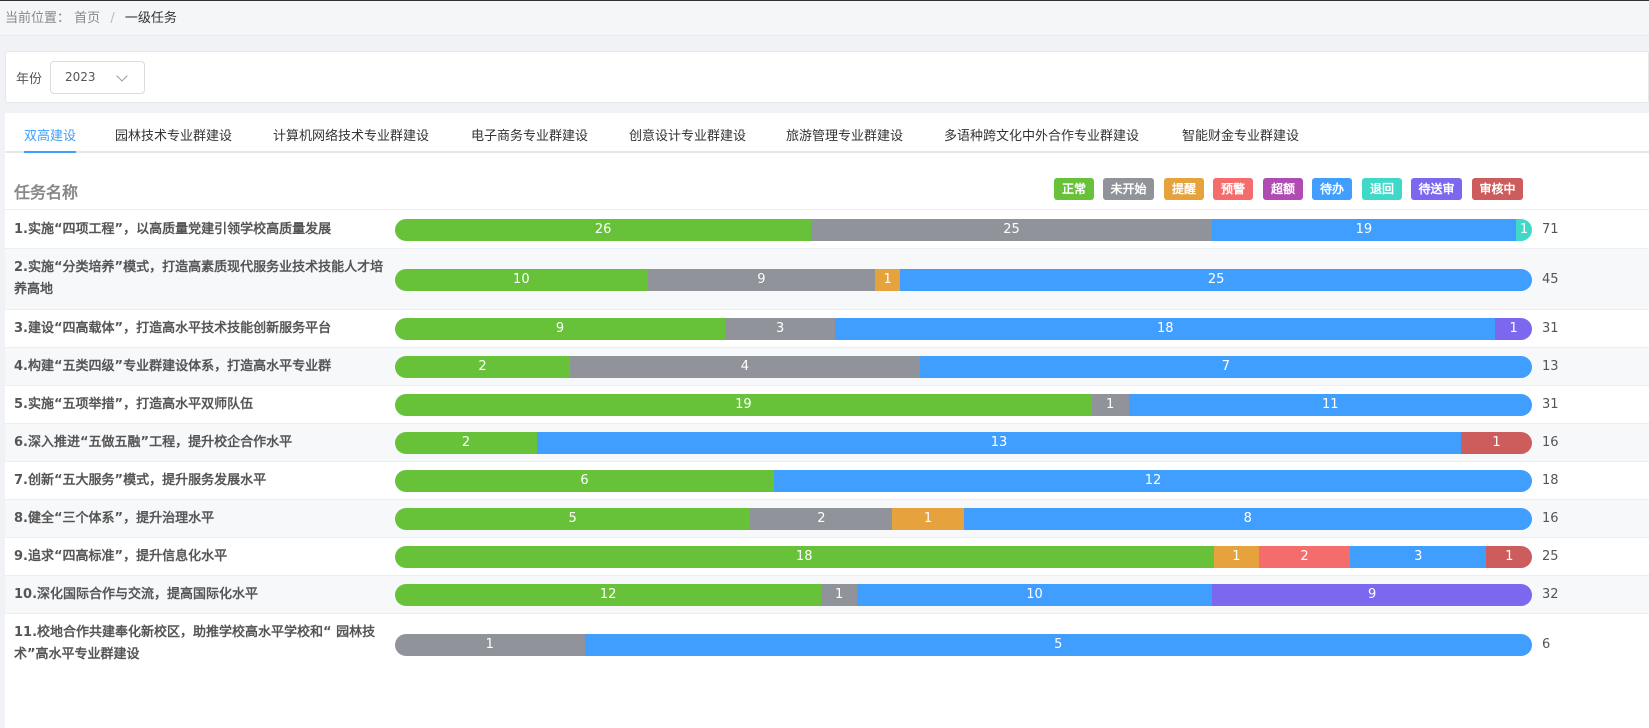  I want to click on task-row: 8.健全“三个体系”，提升治理水平 5 2 1 8 16, so click(827, 518).